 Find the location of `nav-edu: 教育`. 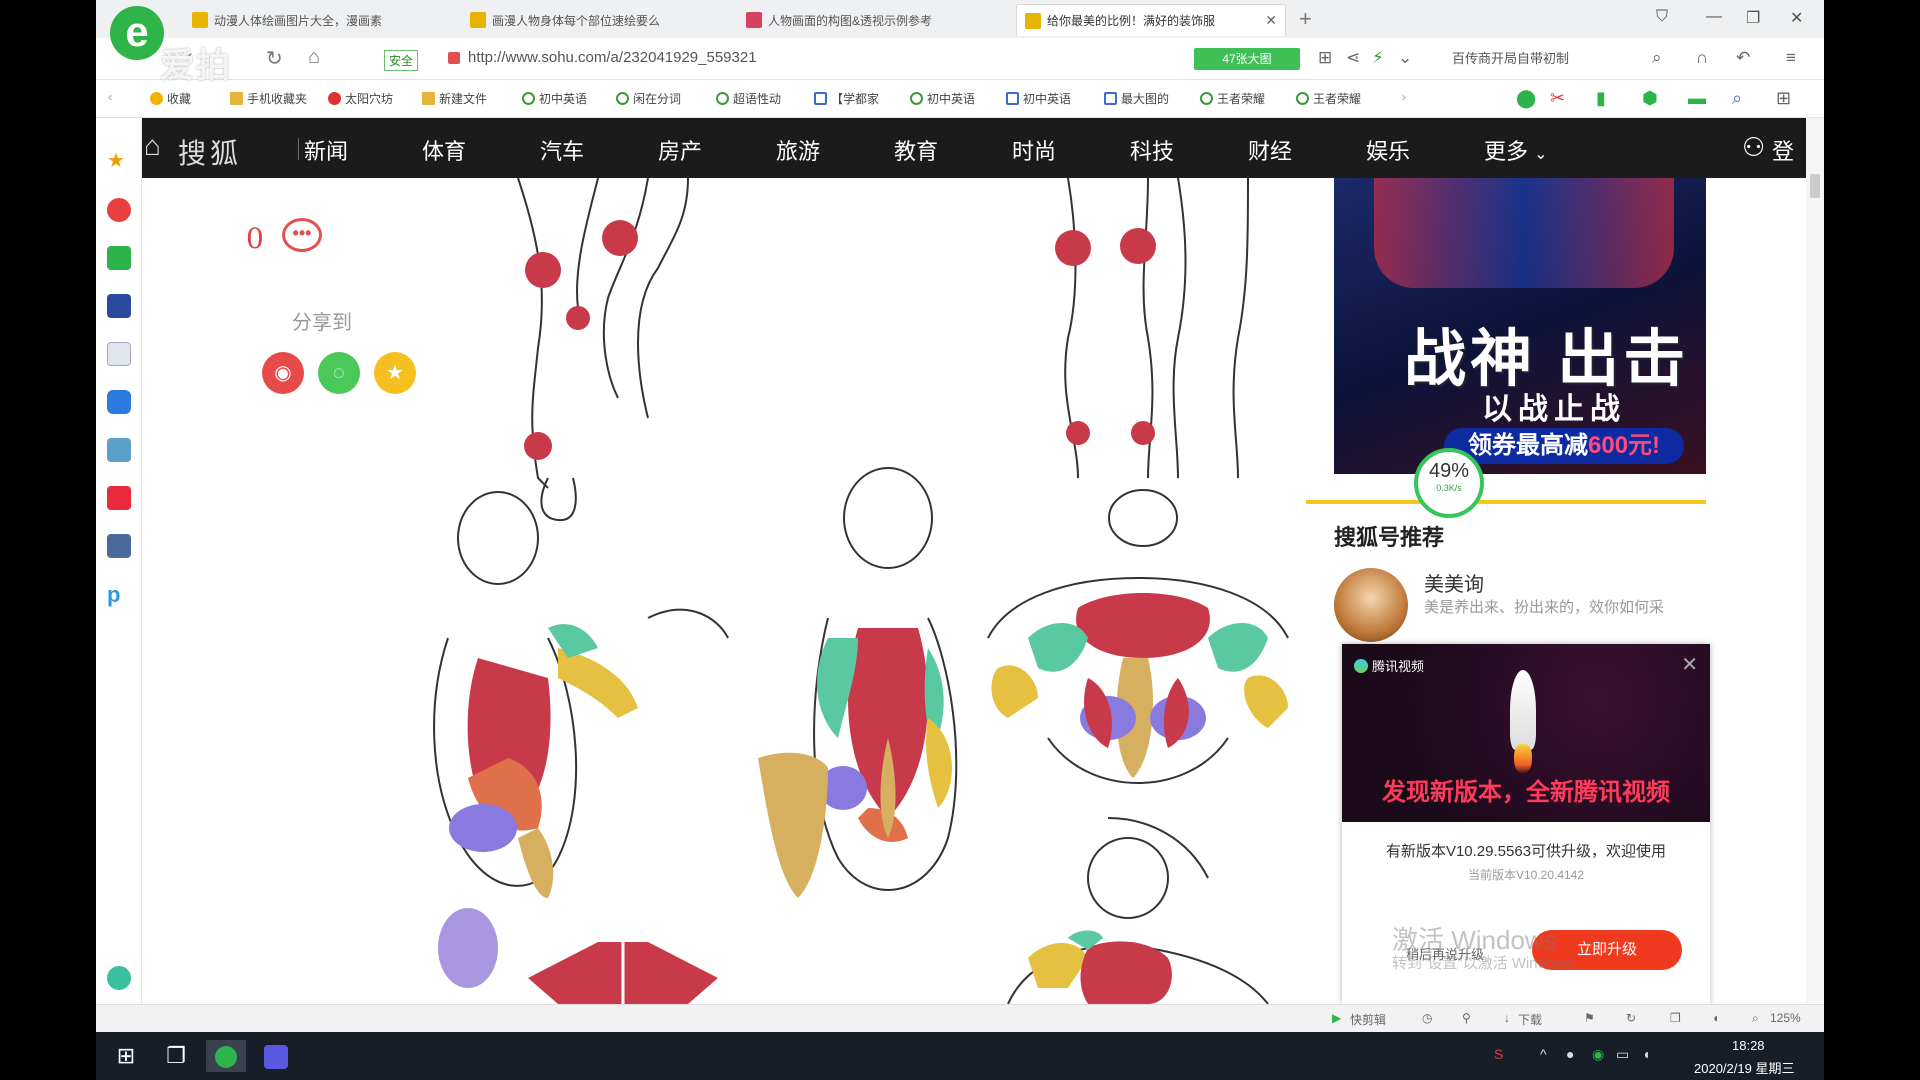

nav-edu: 教育 is located at coordinates (916, 150).